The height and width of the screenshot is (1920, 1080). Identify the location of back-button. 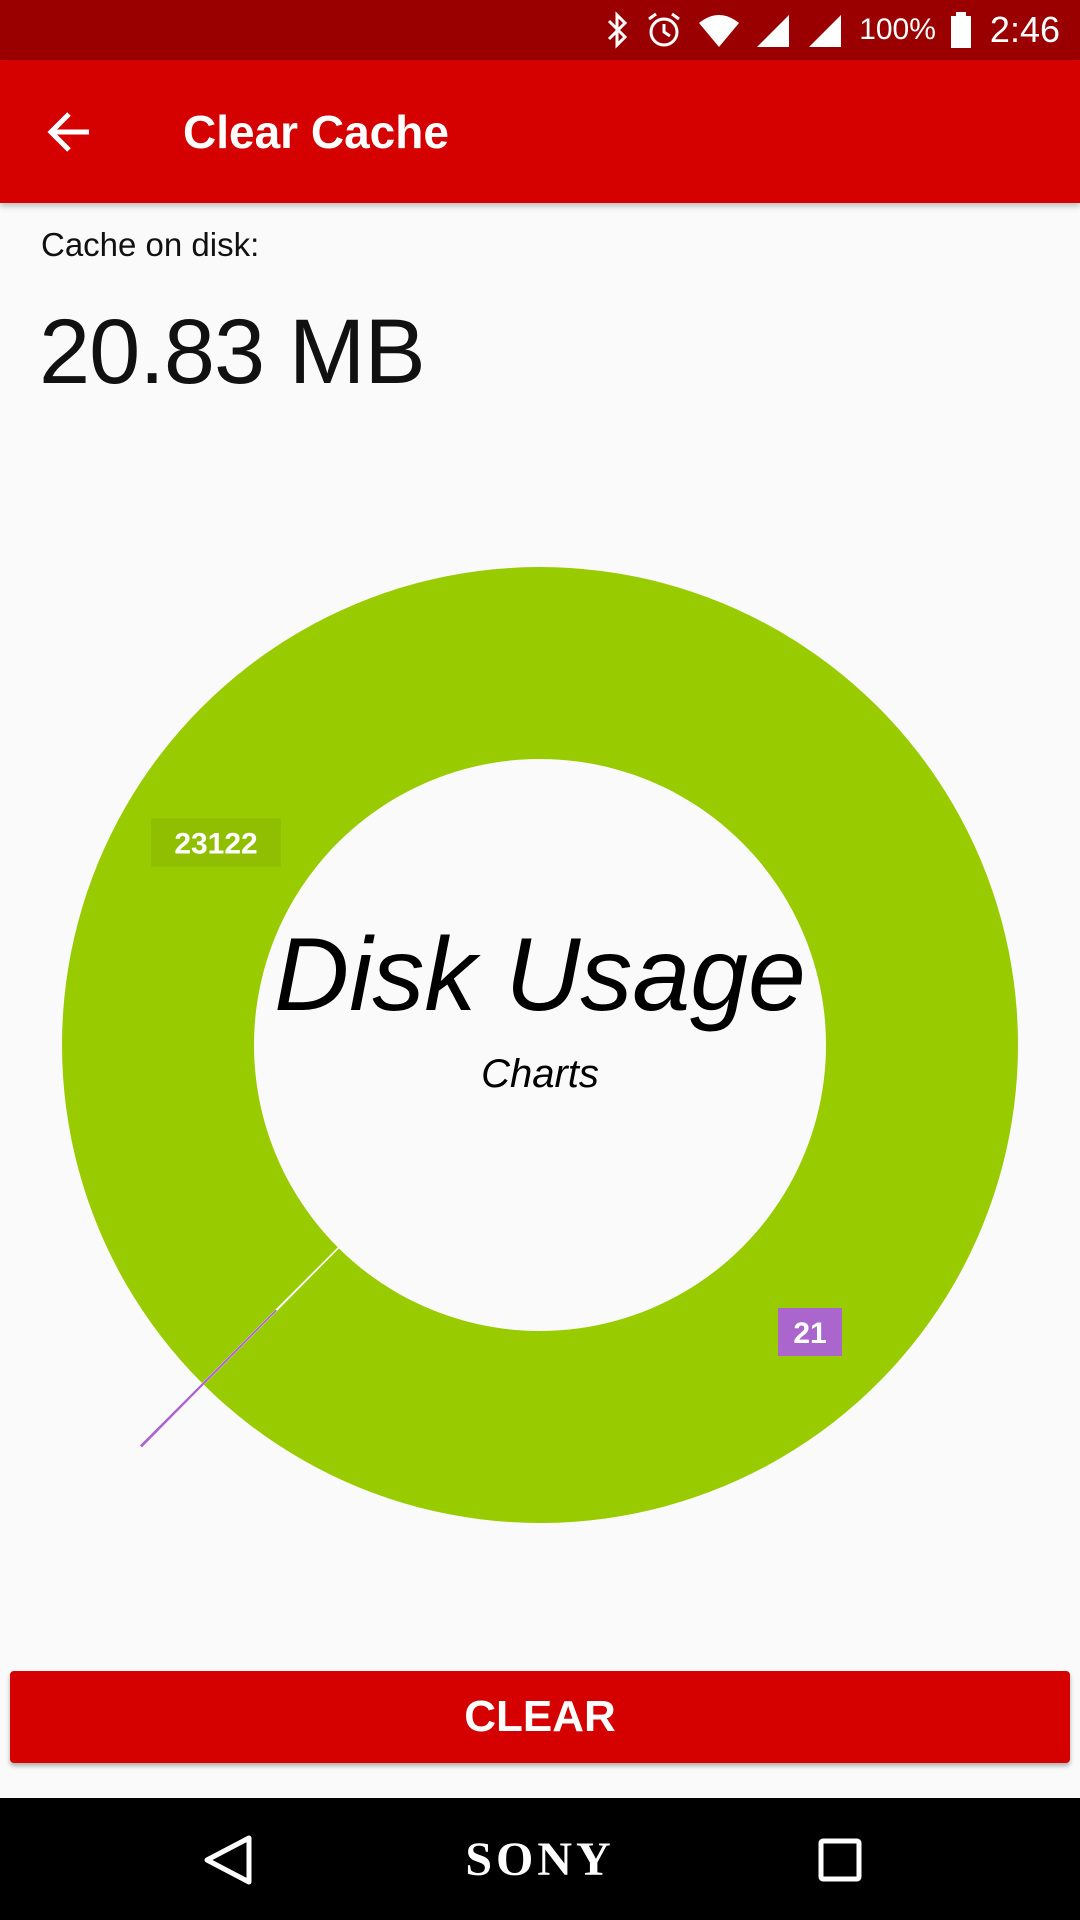
(70, 132).